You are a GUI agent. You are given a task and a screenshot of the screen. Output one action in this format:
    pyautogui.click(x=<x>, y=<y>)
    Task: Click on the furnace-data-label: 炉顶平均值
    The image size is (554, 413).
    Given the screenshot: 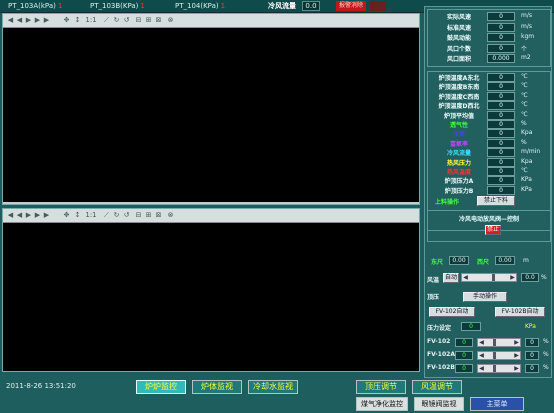 What is the action you would take?
    pyautogui.click(x=458, y=116)
    